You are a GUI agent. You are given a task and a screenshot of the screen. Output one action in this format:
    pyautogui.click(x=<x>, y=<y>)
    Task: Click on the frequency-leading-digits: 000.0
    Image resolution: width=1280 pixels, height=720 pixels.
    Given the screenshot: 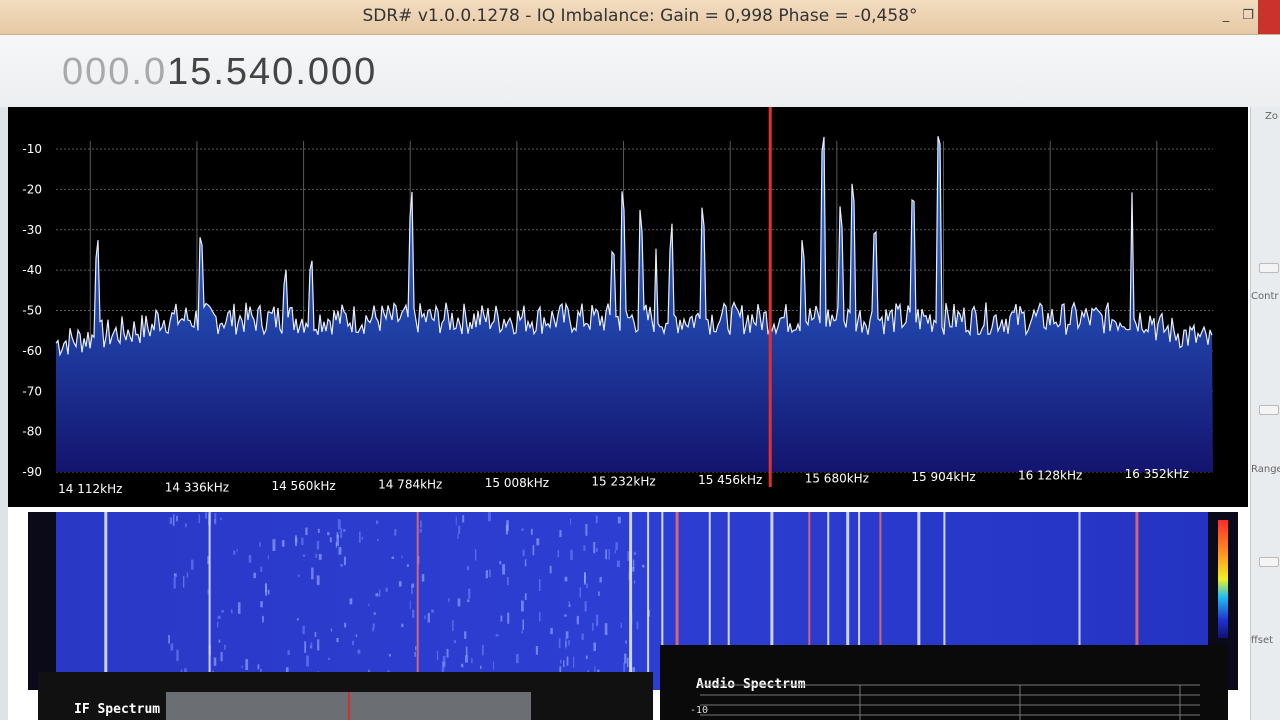 What is the action you would take?
    pyautogui.click(x=114, y=72)
    